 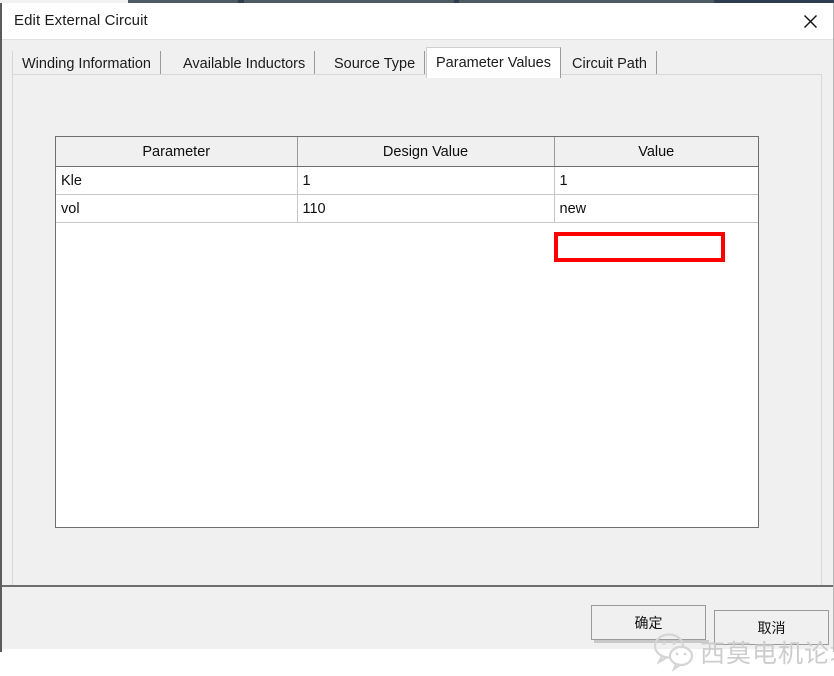 I want to click on tab-parameter-values: Parameter Values, so click(x=493, y=62).